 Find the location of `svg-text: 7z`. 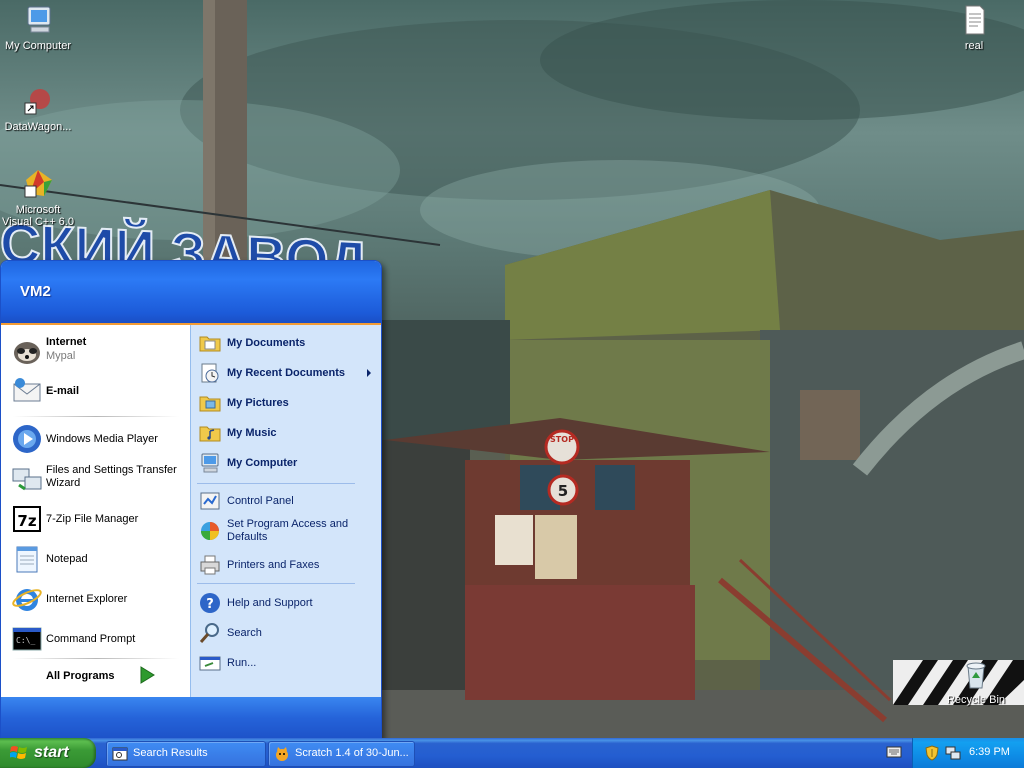

svg-text: 7z is located at coordinates (26, 521).